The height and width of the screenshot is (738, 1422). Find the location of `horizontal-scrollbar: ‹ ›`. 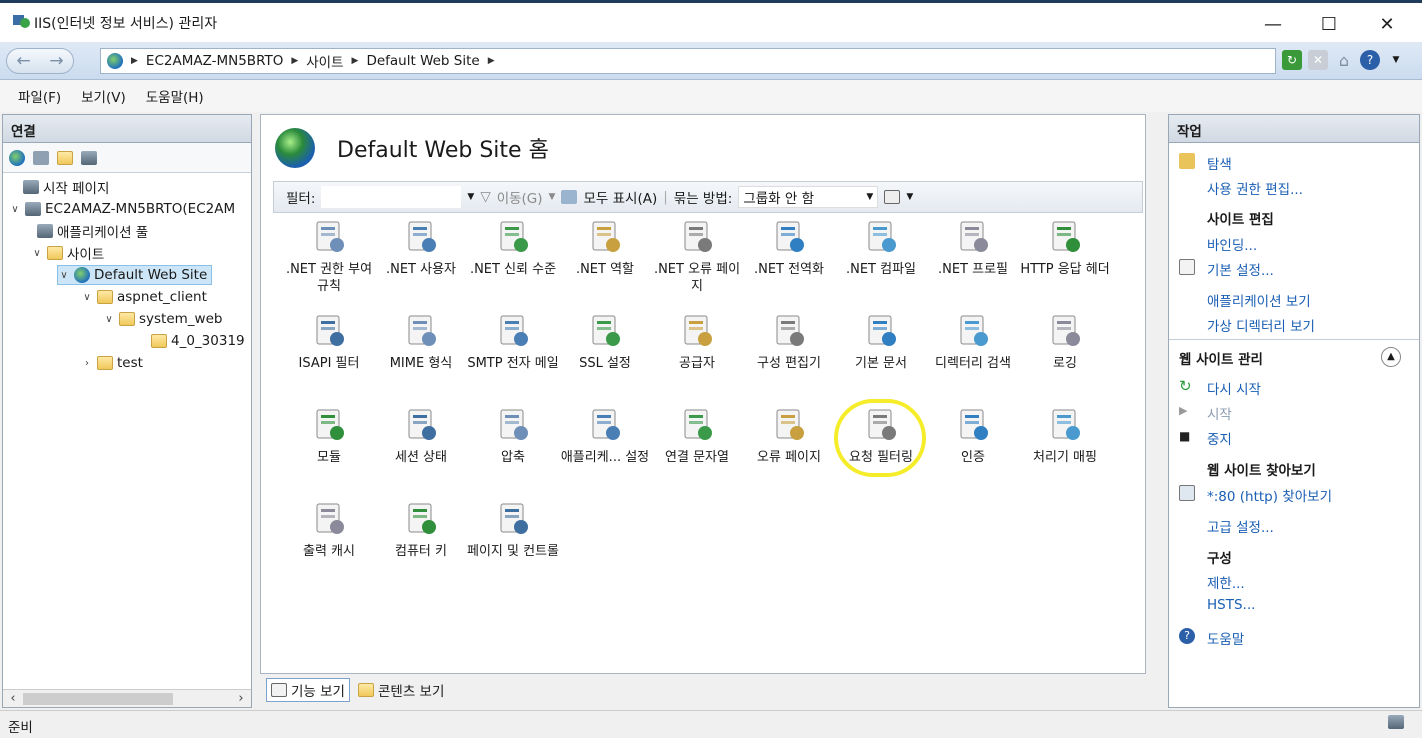

horizontal-scrollbar: ‹ › is located at coordinates (127, 698).